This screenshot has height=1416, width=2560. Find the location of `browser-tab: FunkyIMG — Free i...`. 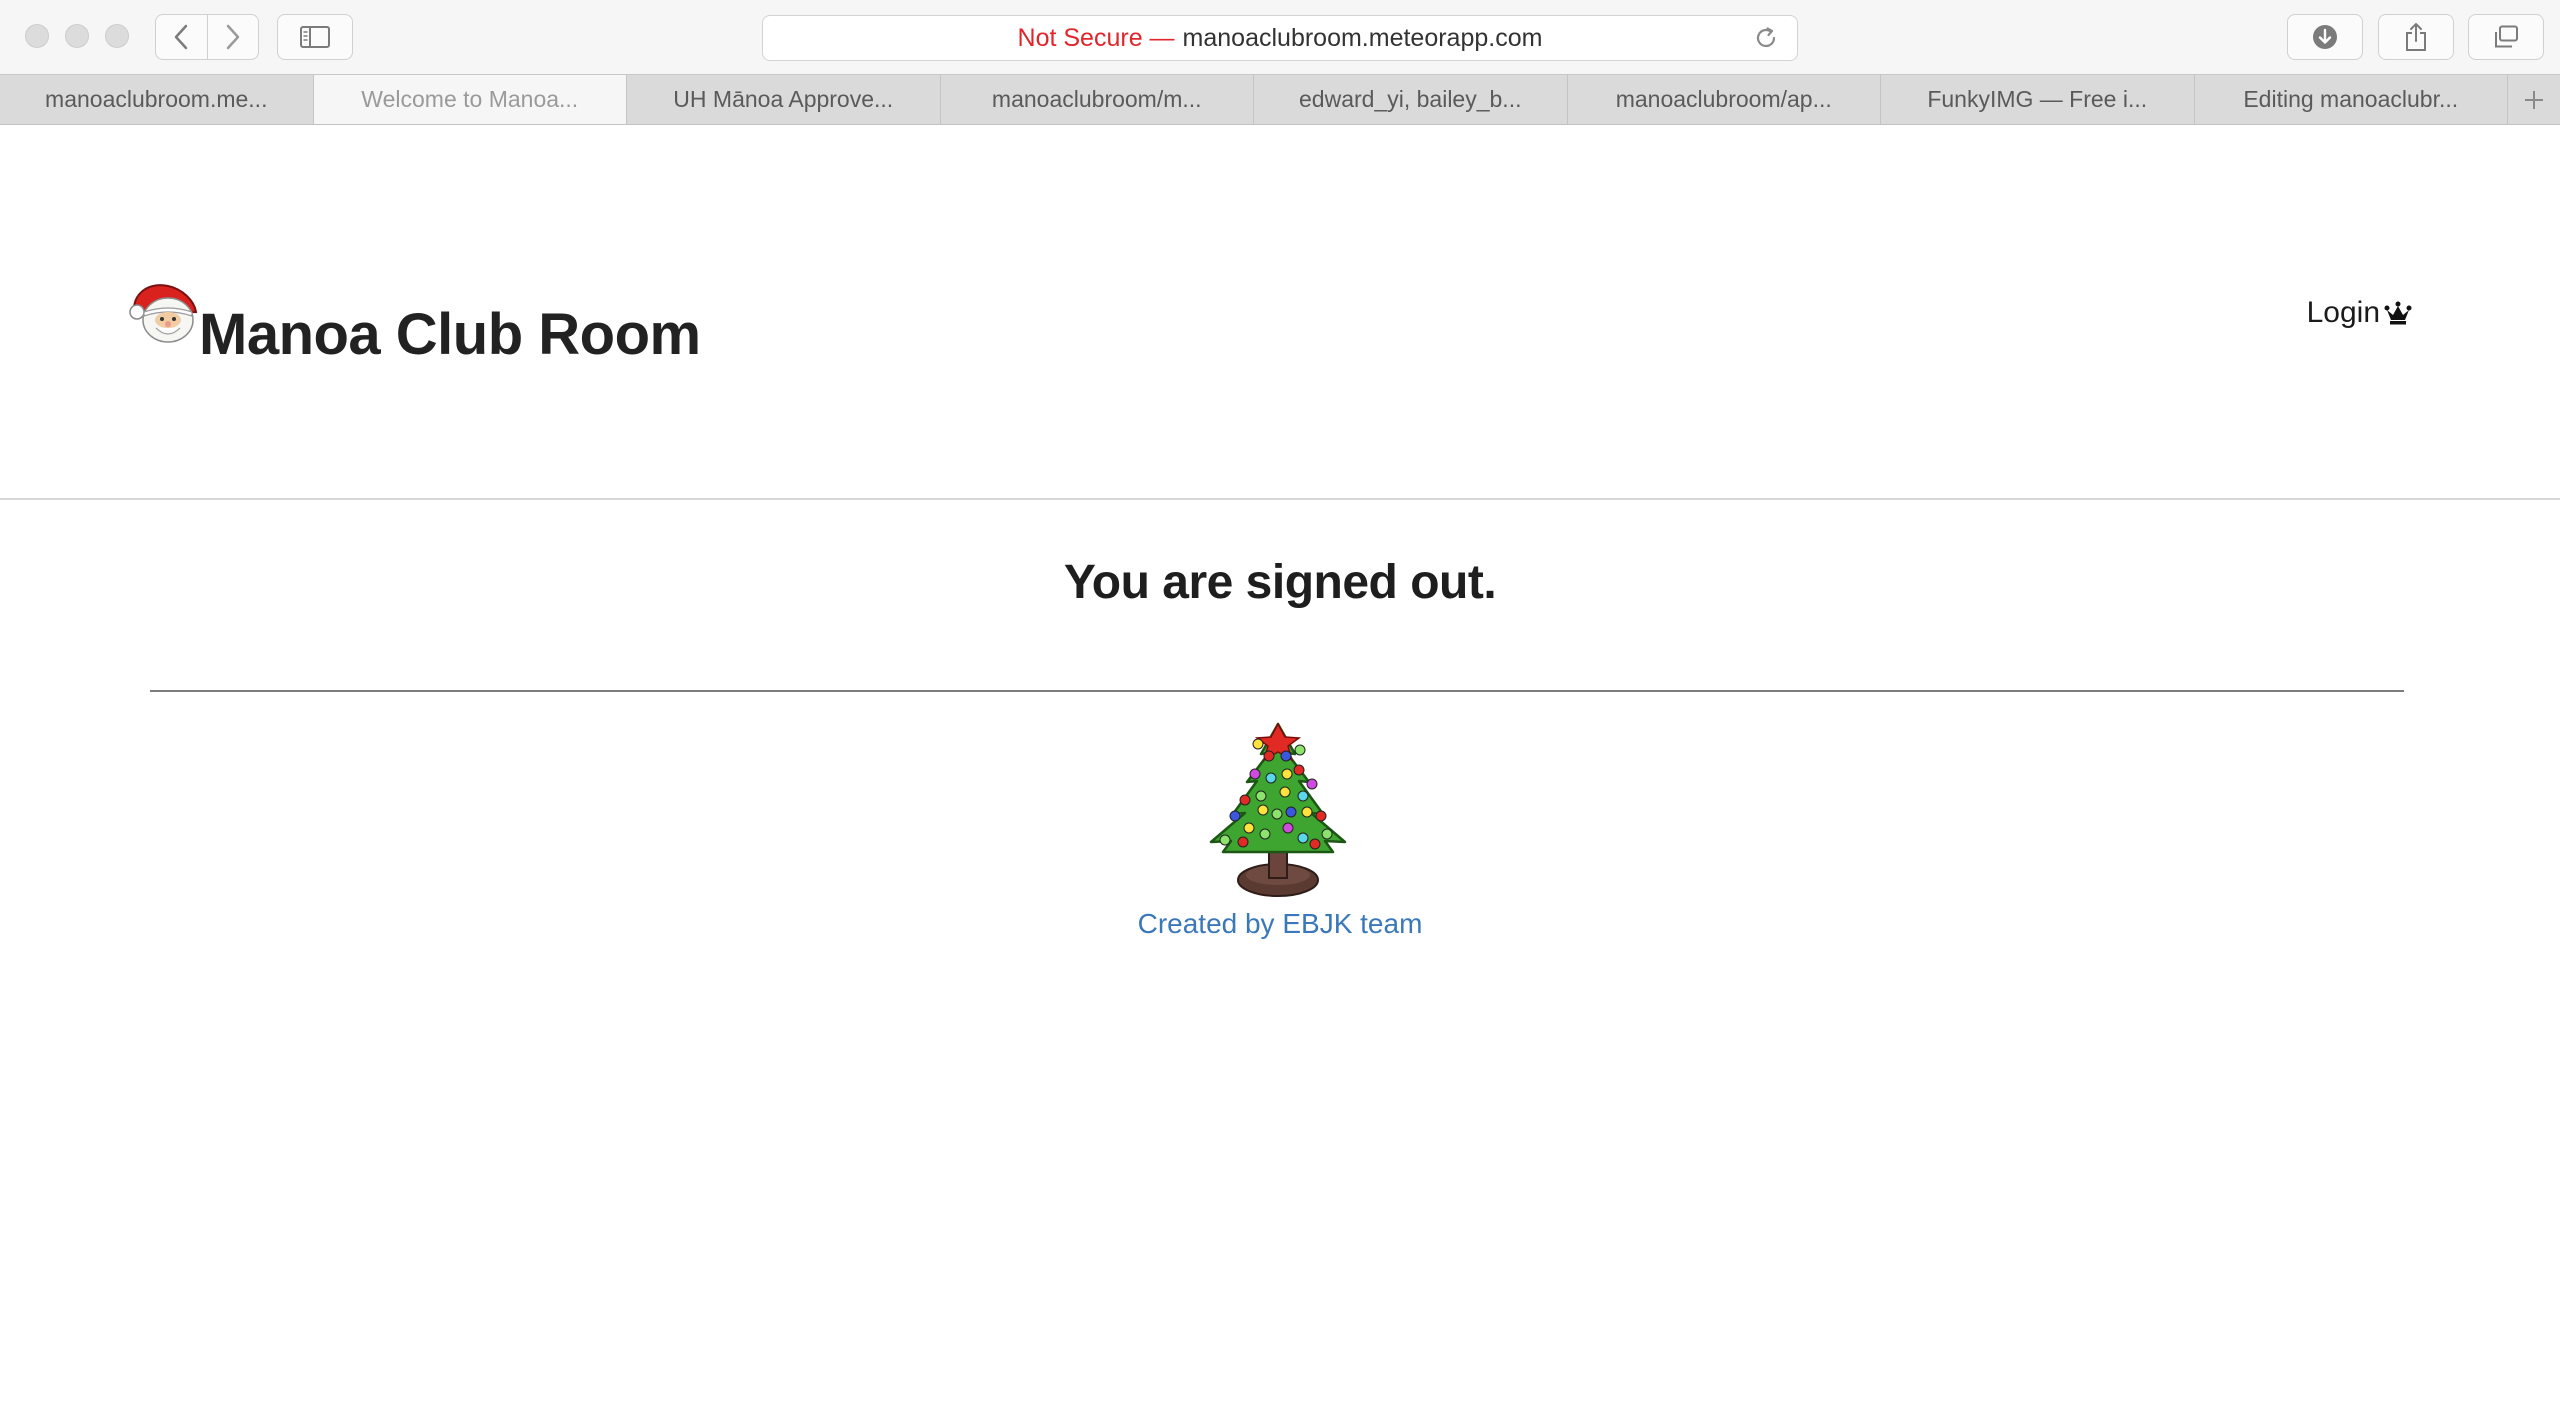

browser-tab: FunkyIMG — Free i... is located at coordinates (2038, 99).